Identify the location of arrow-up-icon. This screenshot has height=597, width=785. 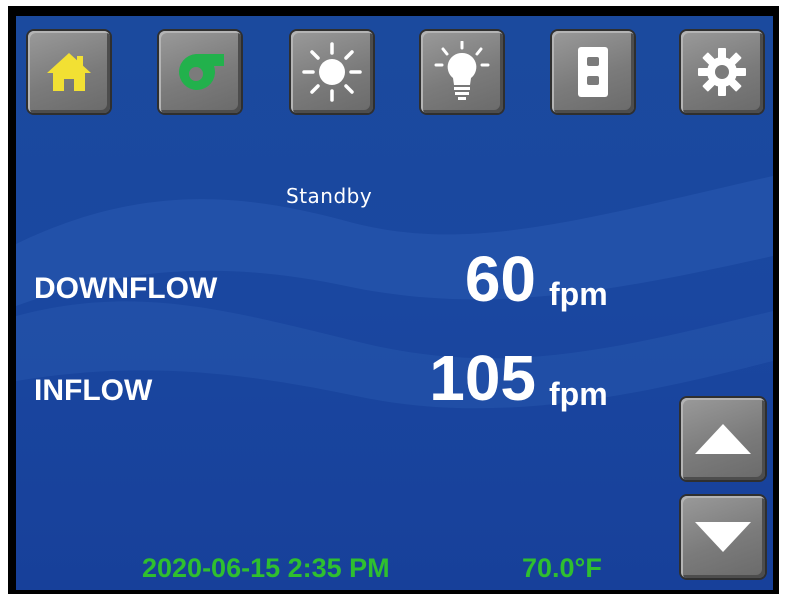
(723, 439).